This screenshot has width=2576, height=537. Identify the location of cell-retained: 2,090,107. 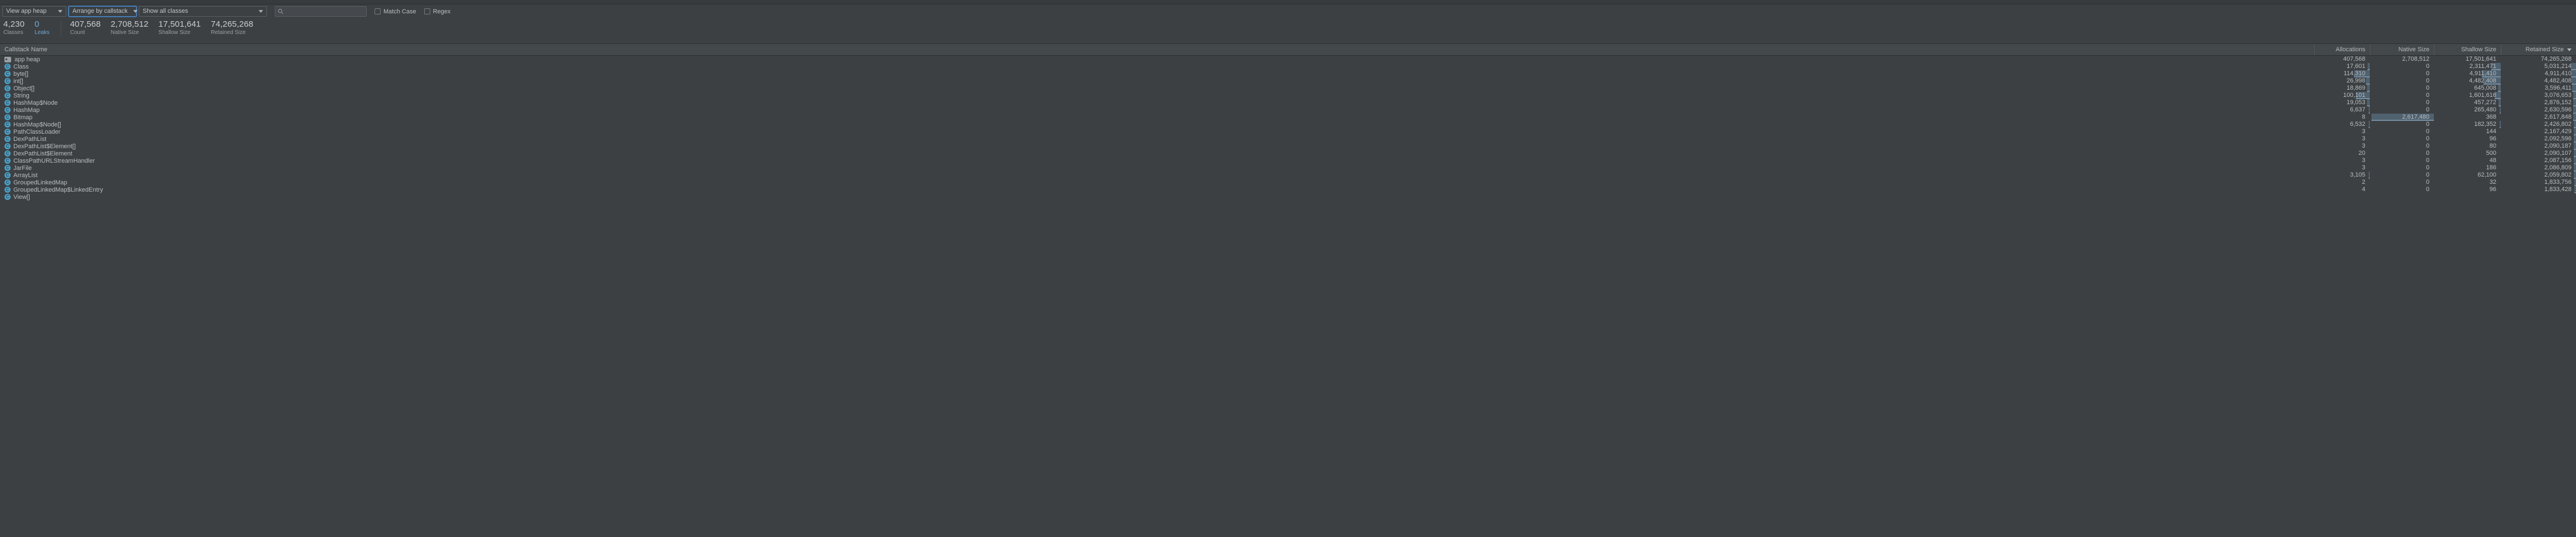
(2538, 153).